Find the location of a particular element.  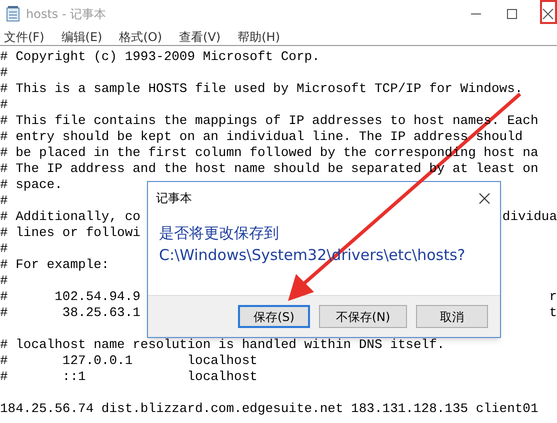

text-line: # Additionally, co is located at coordinates (70, 217).